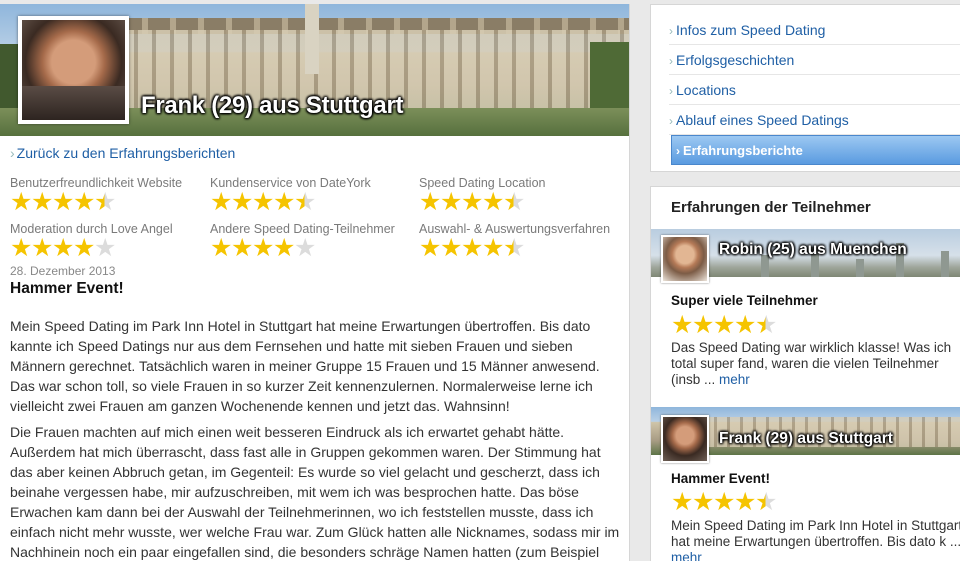  What do you see at coordinates (815, 150) in the screenshot?
I see `nav-item-experience-reports: › Erfahrungsberichte` at bounding box center [815, 150].